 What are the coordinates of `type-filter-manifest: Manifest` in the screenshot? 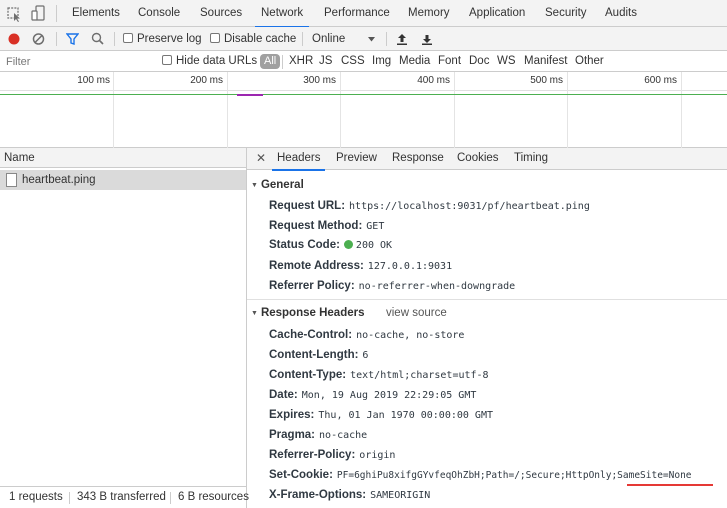 It's located at (545, 61).